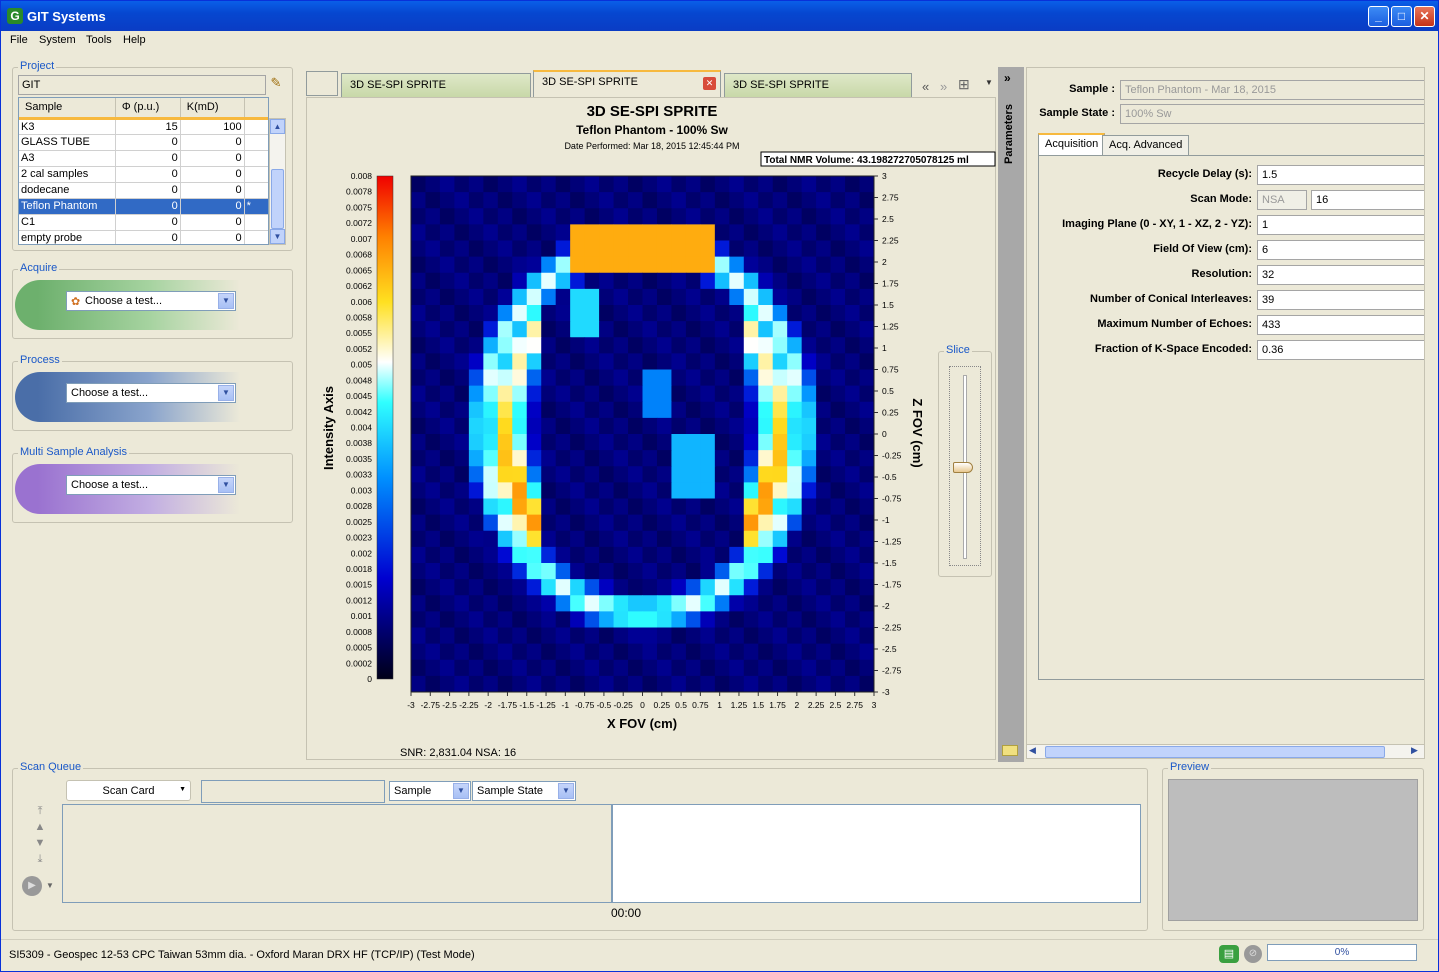 The width and height of the screenshot is (1439, 972). I want to click on param-value-field: 1, so click(1340, 225).